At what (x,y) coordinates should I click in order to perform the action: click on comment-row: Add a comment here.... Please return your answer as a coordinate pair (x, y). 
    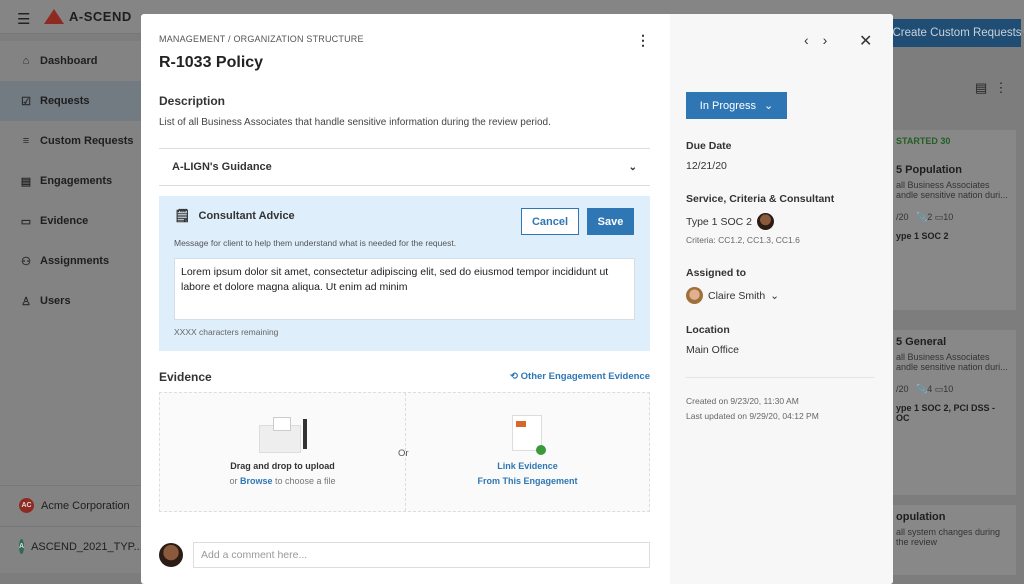
    Looking at the image, I should click on (404, 555).